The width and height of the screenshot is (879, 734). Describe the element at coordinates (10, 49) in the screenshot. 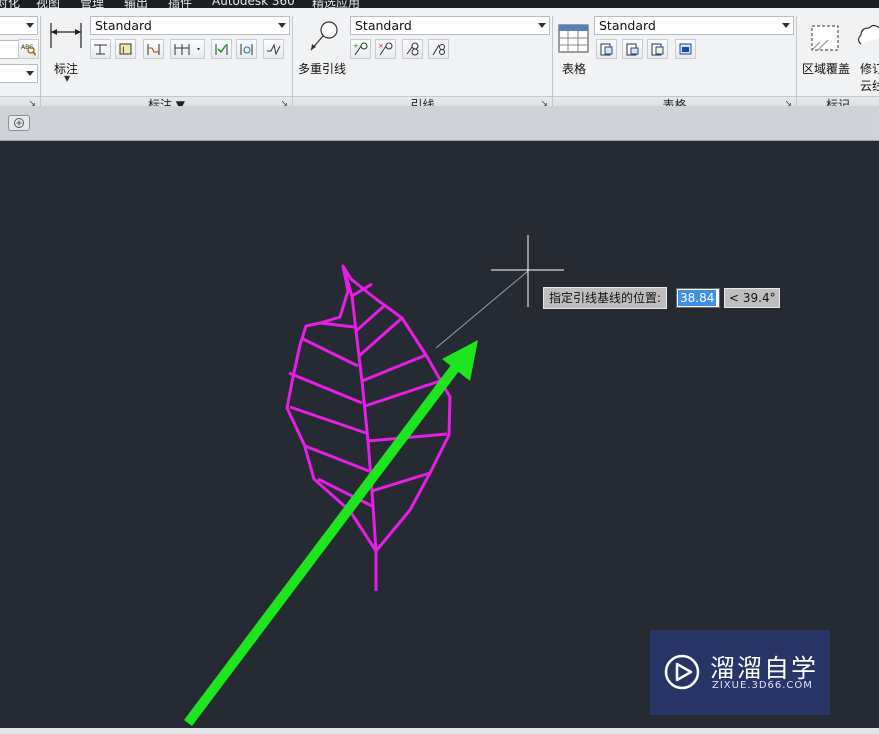

I see `text-height-field` at that location.